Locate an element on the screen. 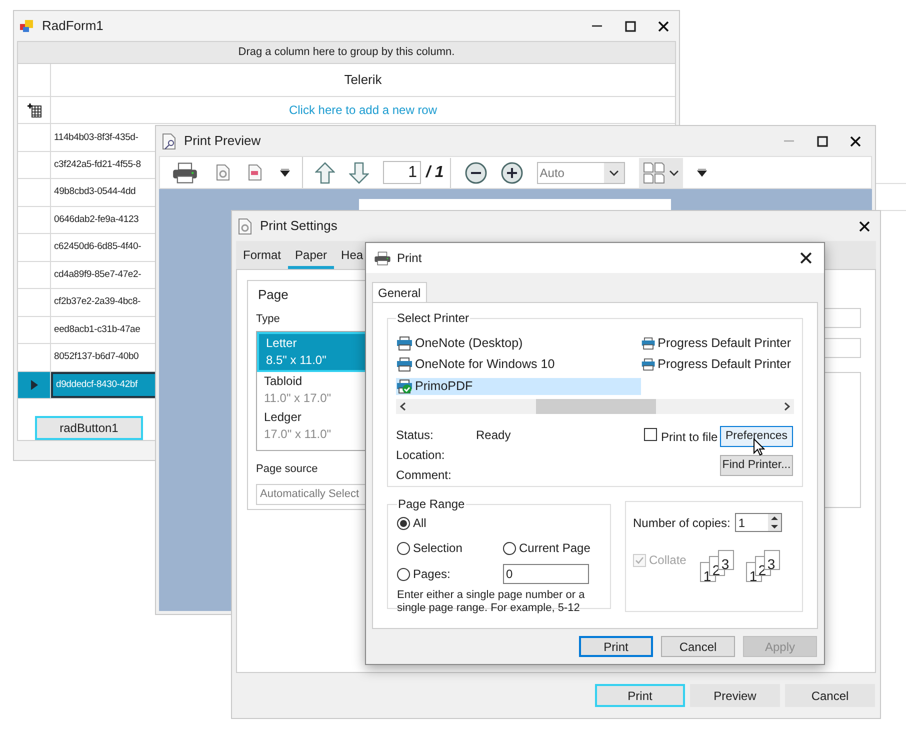 The height and width of the screenshot is (742, 906). checkmark-icon is located at coordinates (639, 560).